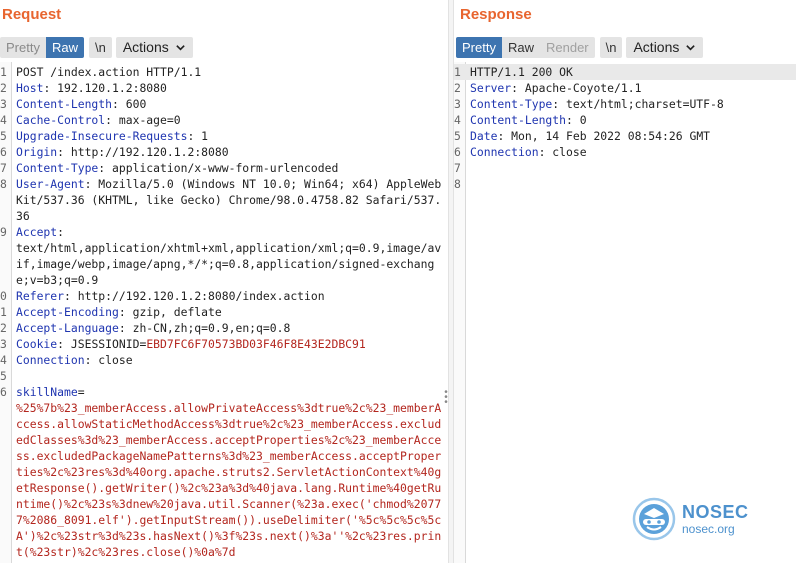 This screenshot has width=796, height=563. Describe the element at coordinates (67, 328) in the screenshot. I see `header-name: Accept-Language` at that location.